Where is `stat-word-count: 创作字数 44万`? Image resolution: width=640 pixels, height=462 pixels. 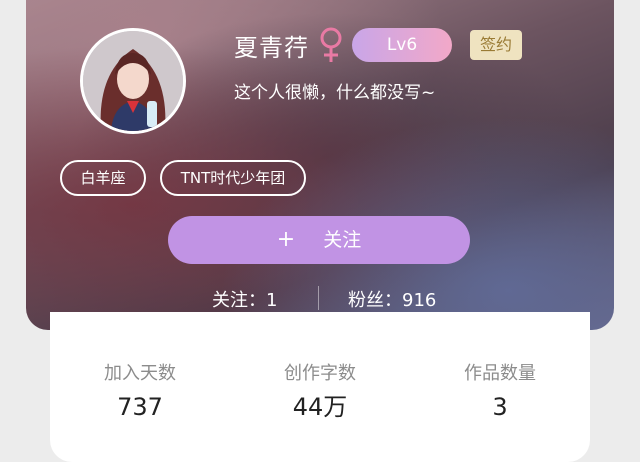 stat-word-count: 创作字数 44万 is located at coordinates (320, 393).